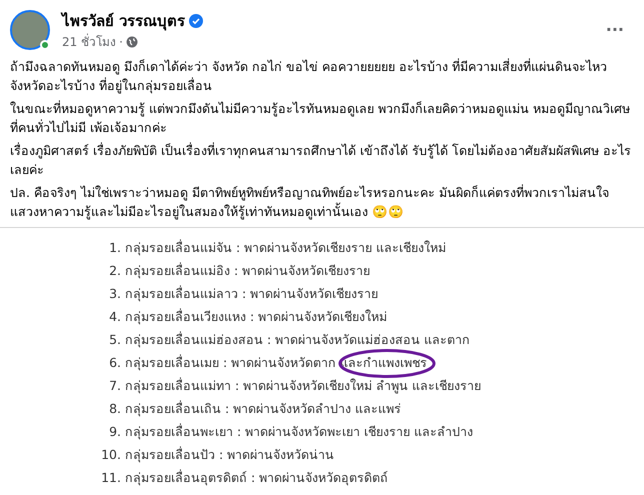 The image size is (644, 495). I want to click on author-name: ไพรวัลย์ วรรณบุตร, so click(124, 21).